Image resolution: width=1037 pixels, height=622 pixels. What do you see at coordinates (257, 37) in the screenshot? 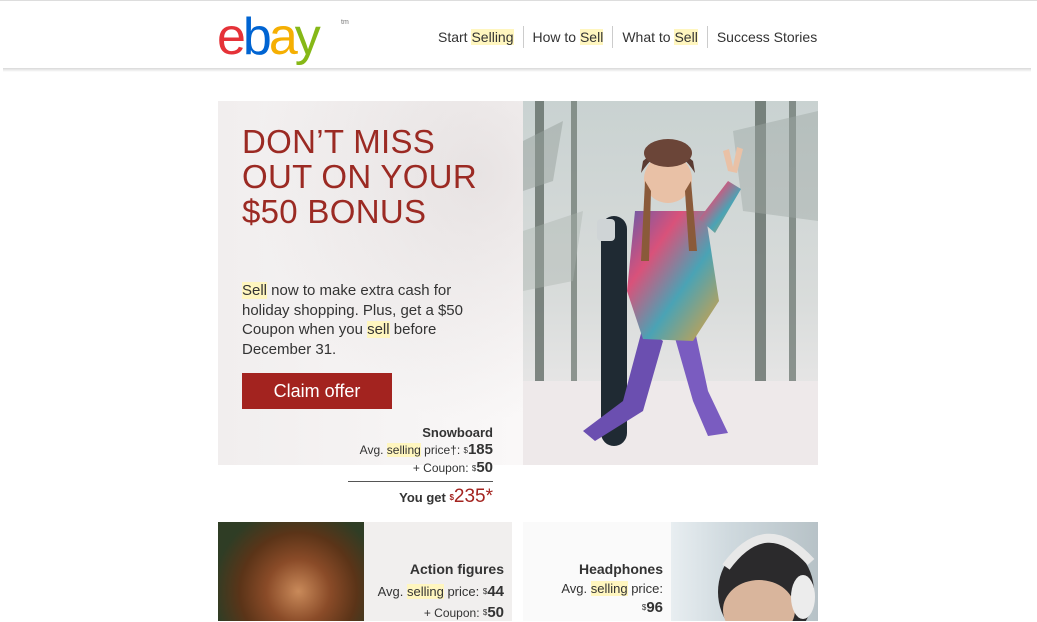
I see `logo-letter-b: b` at bounding box center [257, 37].